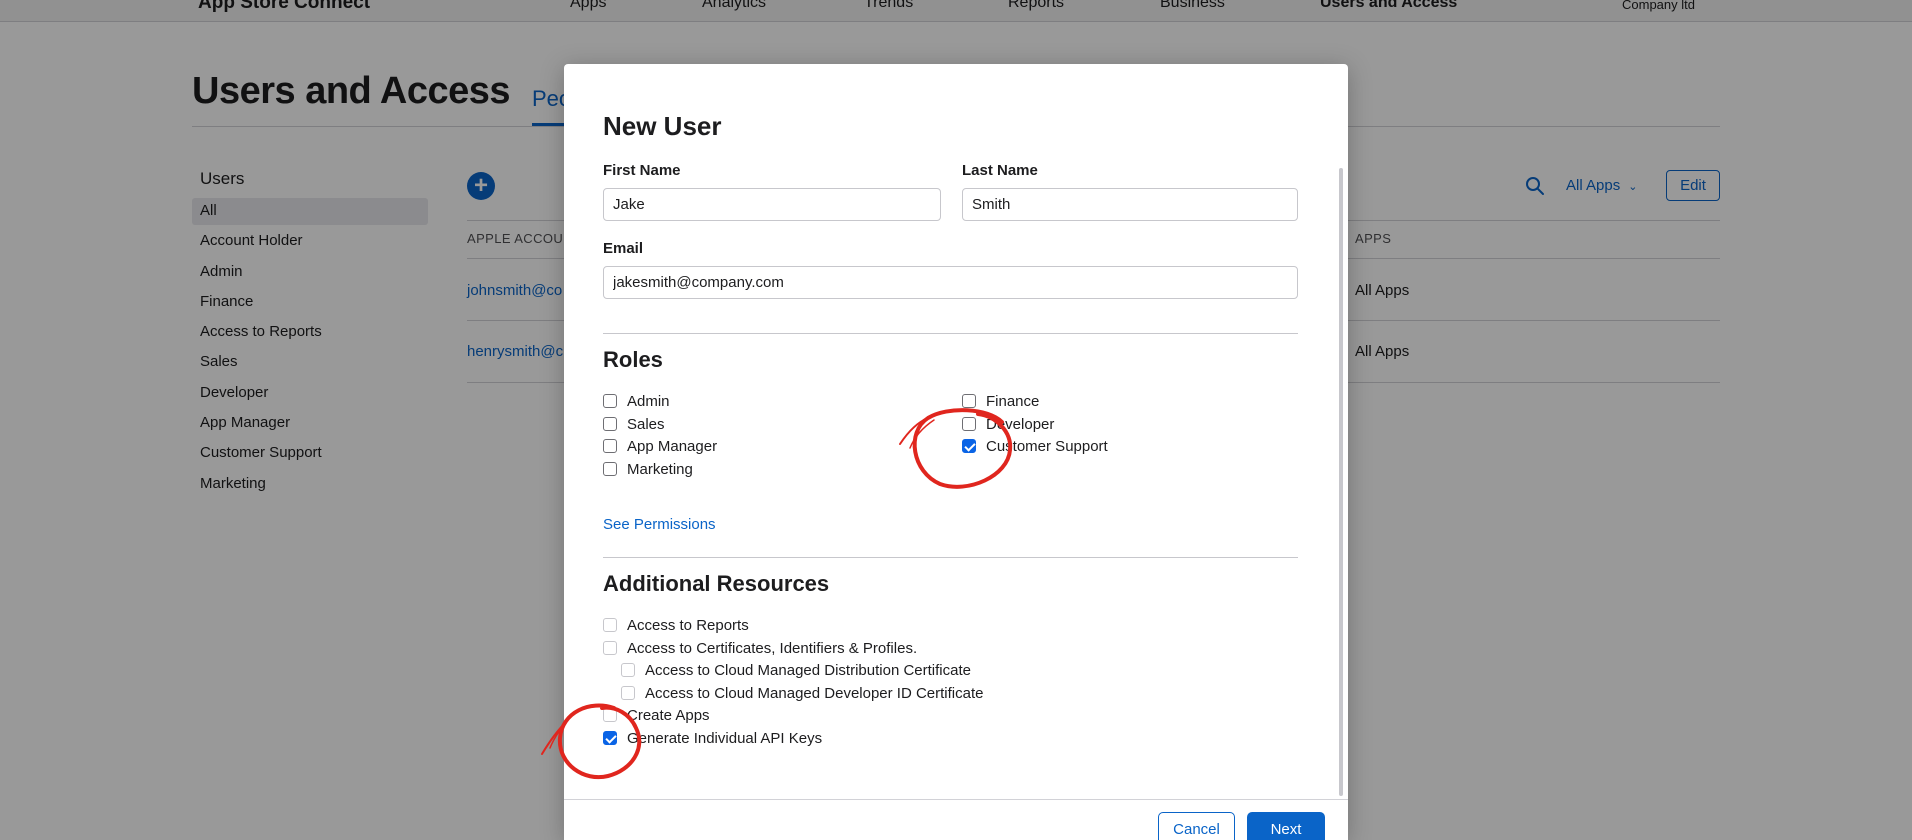 This screenshot has width=1912, height=840. I want to click on dialog-scrollbar, so click(1341, 482).